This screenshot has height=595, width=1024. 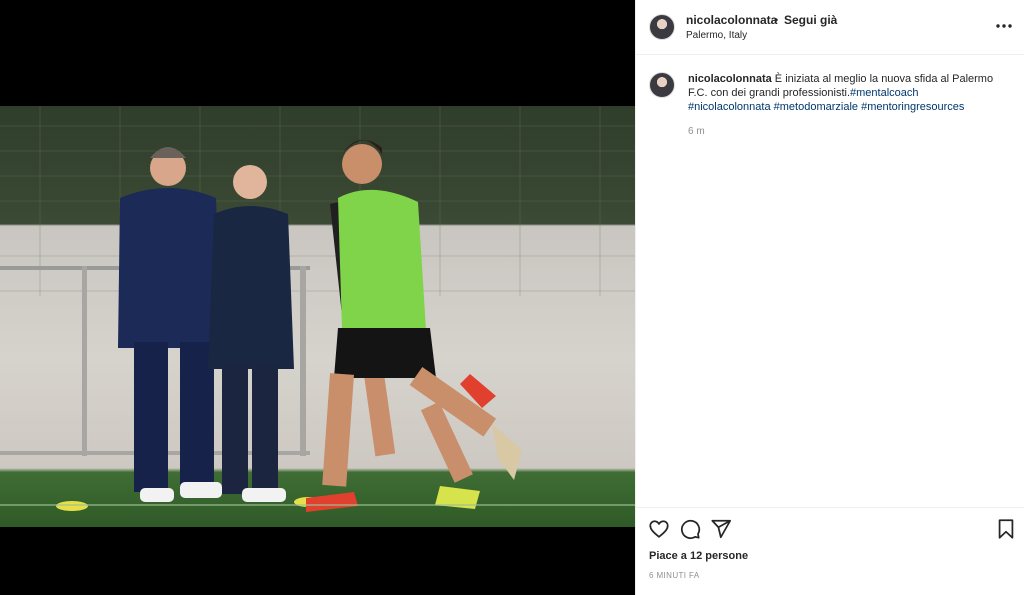 What do you see at coordinates (690, 529) in the screenshot?
I see `comment-icon` at bounding box center [690, 529].